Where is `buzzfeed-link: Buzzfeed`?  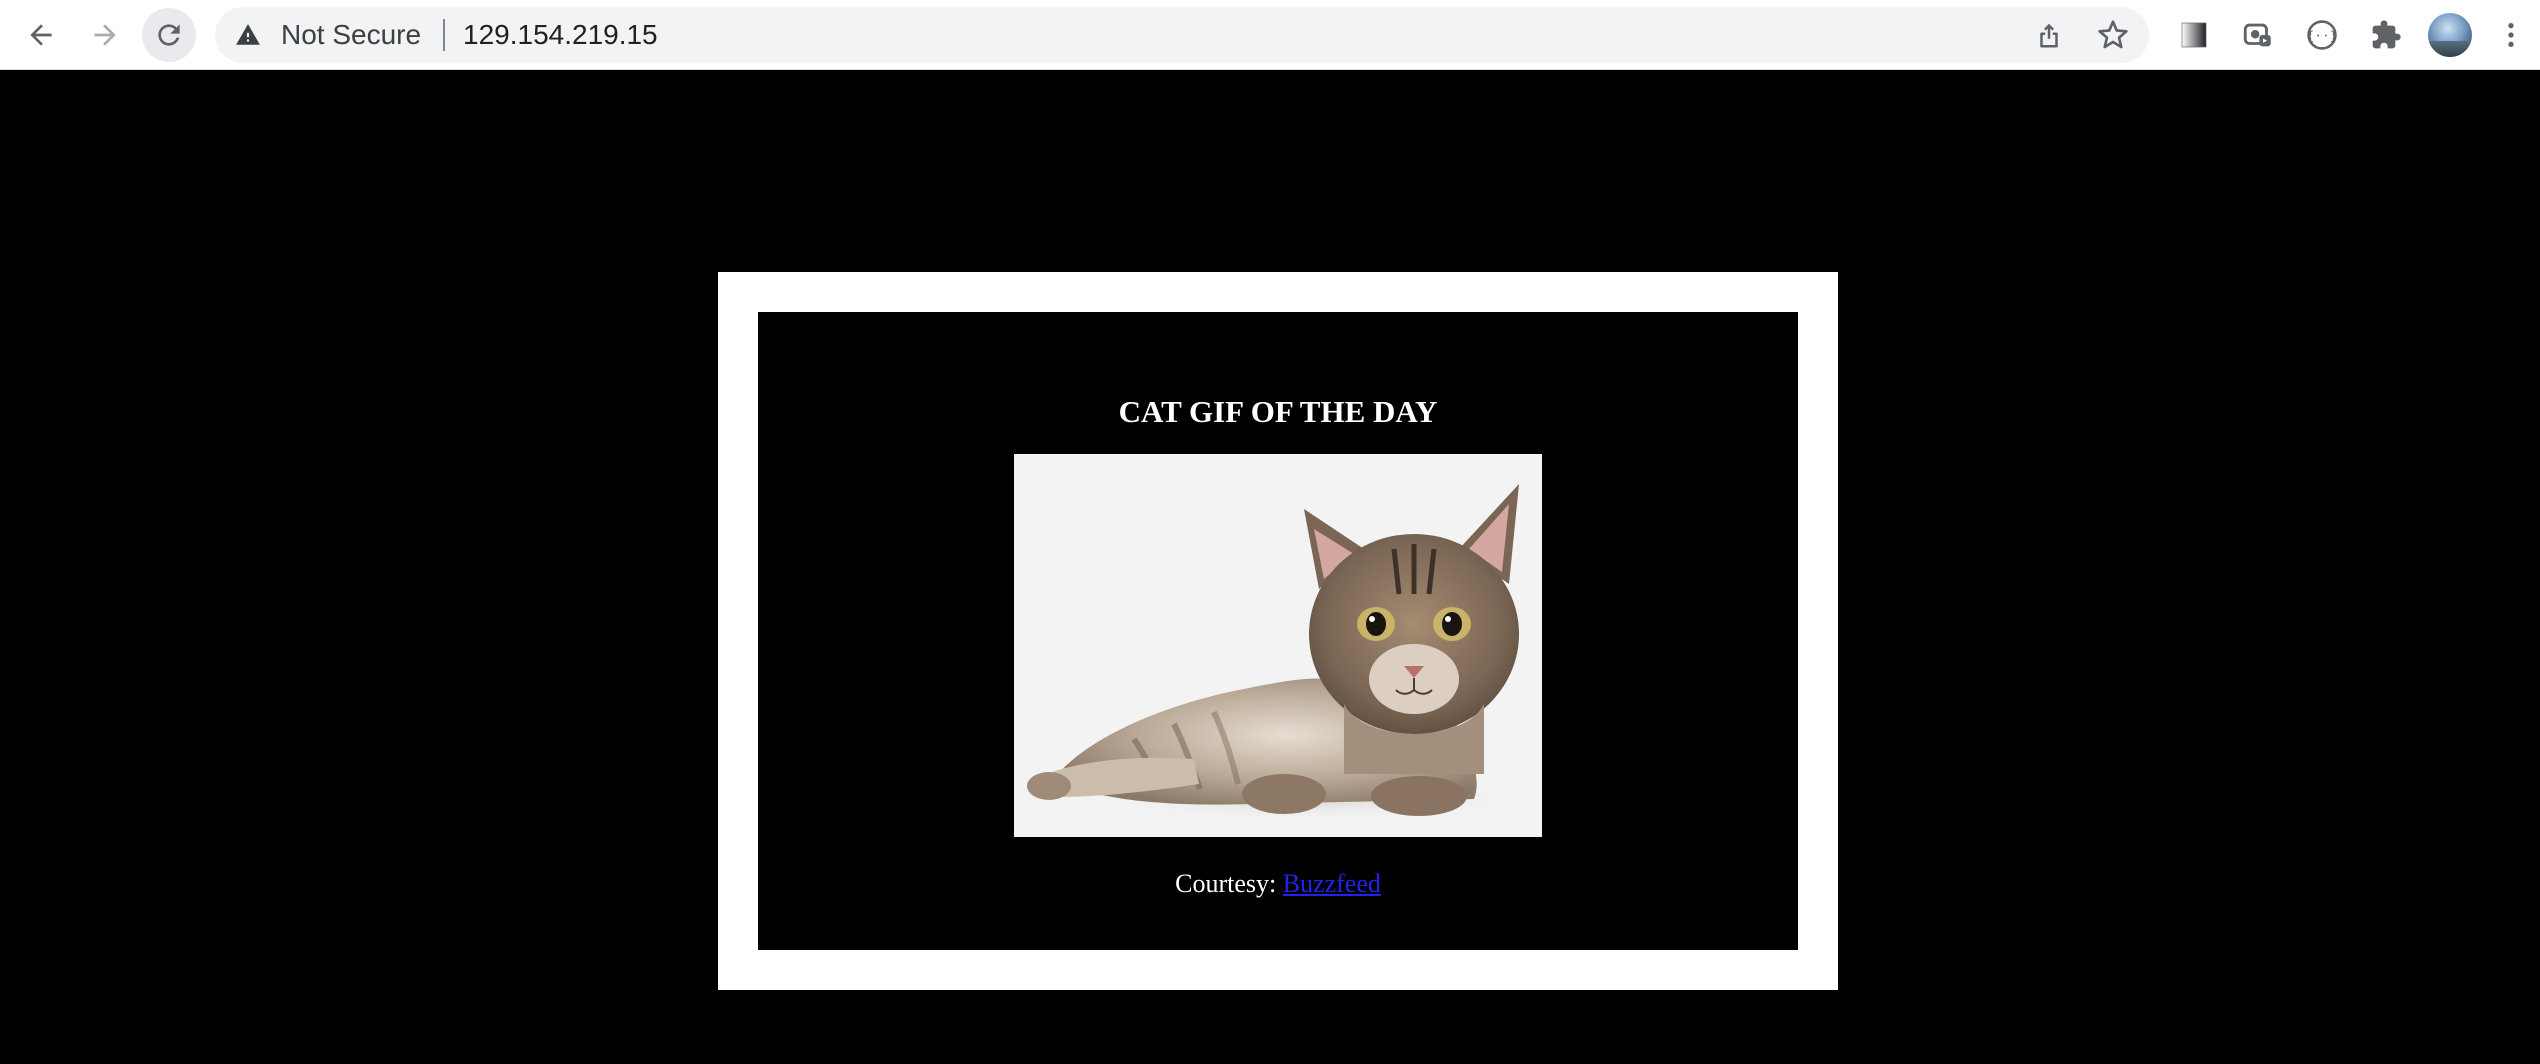 buzzfeed-link: Buzzfeed is located at coordinates (1332, 883).